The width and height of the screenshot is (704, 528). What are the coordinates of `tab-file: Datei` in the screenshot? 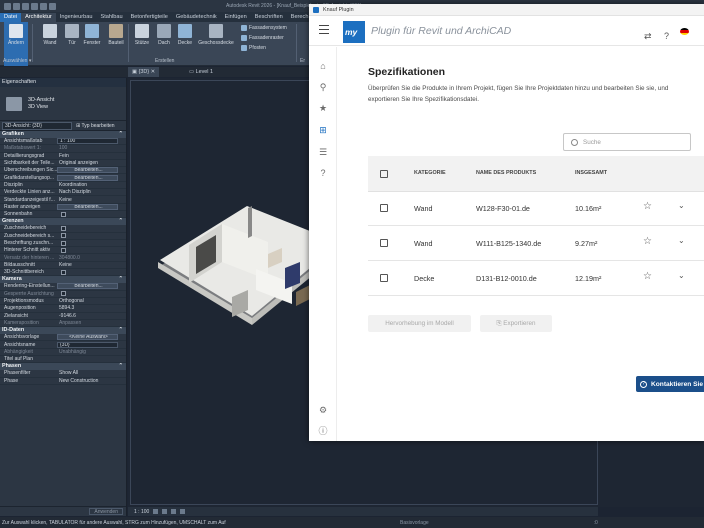 It's located at (11, 17).